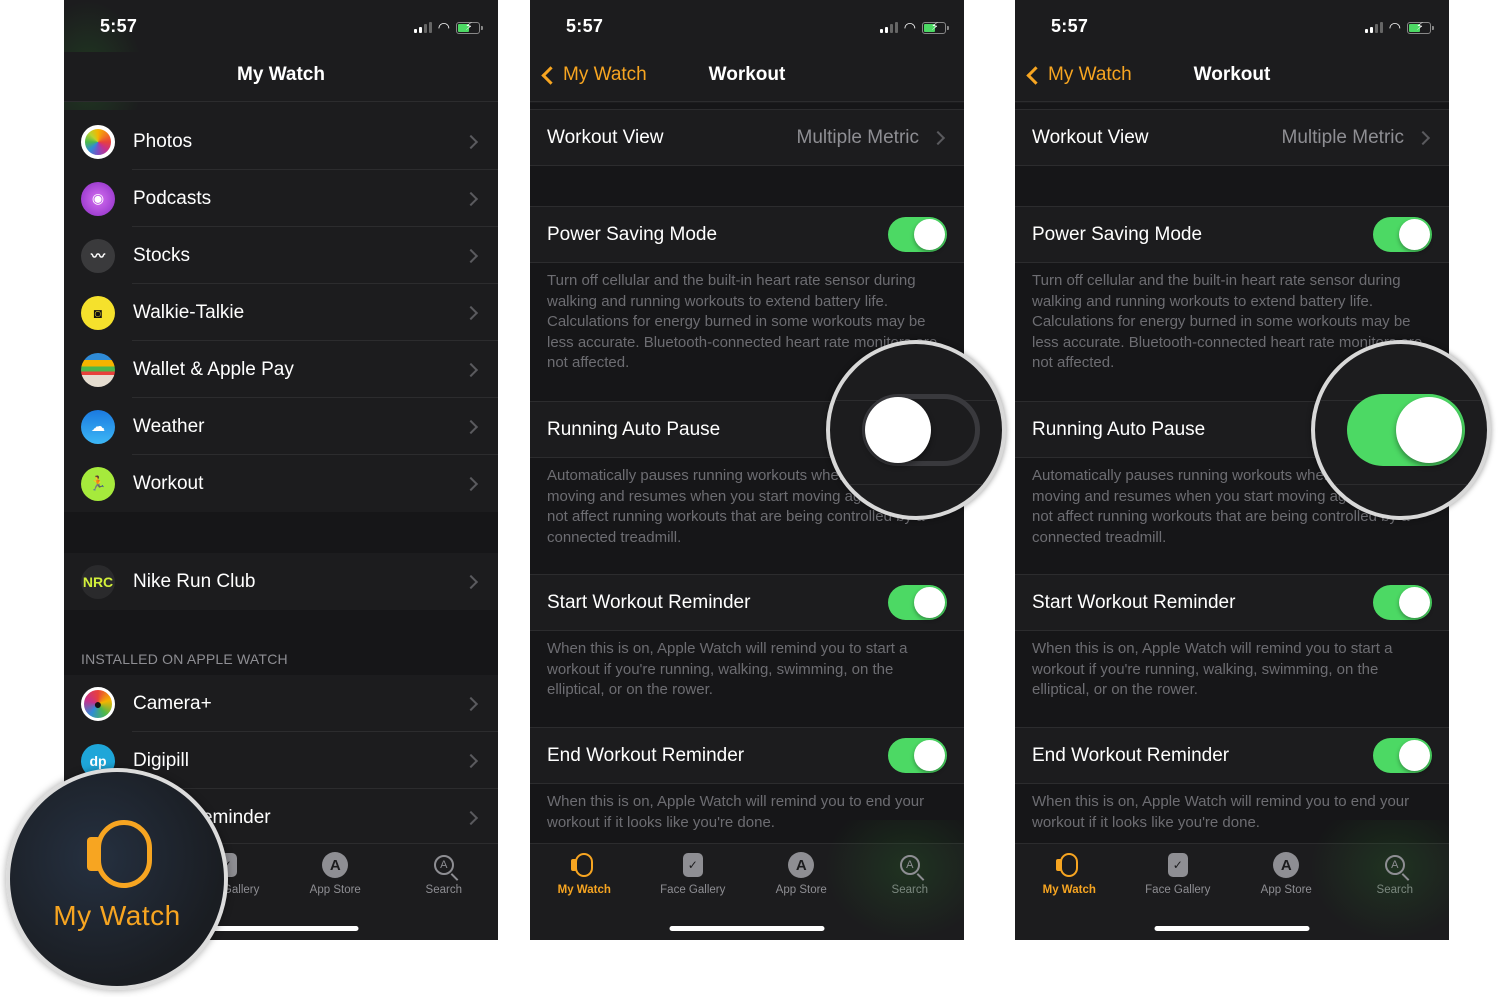 The image size is (1500, 997). What do you see at coordinates (98, 198) in the screenshot?
I see `podcasts-icon: ◉` at bounding box center [98, 198].